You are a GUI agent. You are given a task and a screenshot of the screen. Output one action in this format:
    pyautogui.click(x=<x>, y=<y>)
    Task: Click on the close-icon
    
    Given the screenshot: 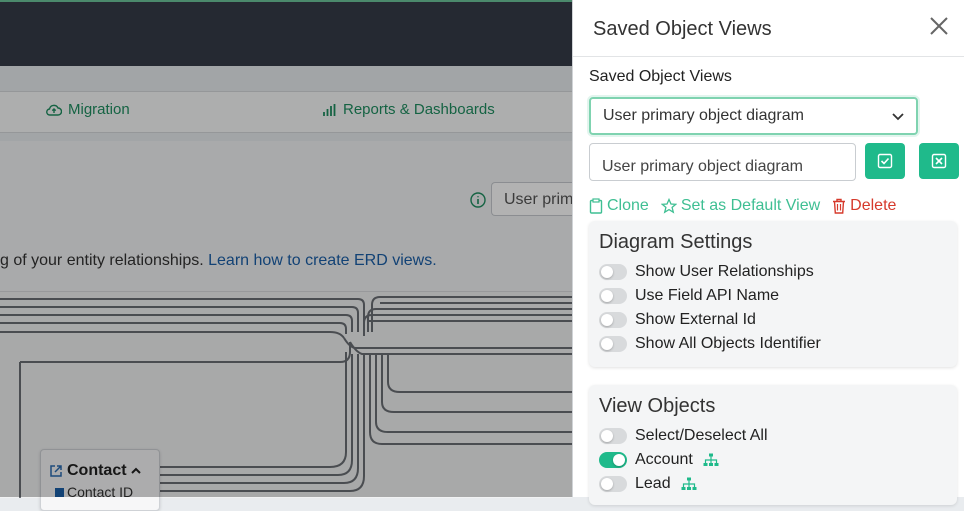 What is the action you would take?
    pyautogui.click(x=939, y=26)
    